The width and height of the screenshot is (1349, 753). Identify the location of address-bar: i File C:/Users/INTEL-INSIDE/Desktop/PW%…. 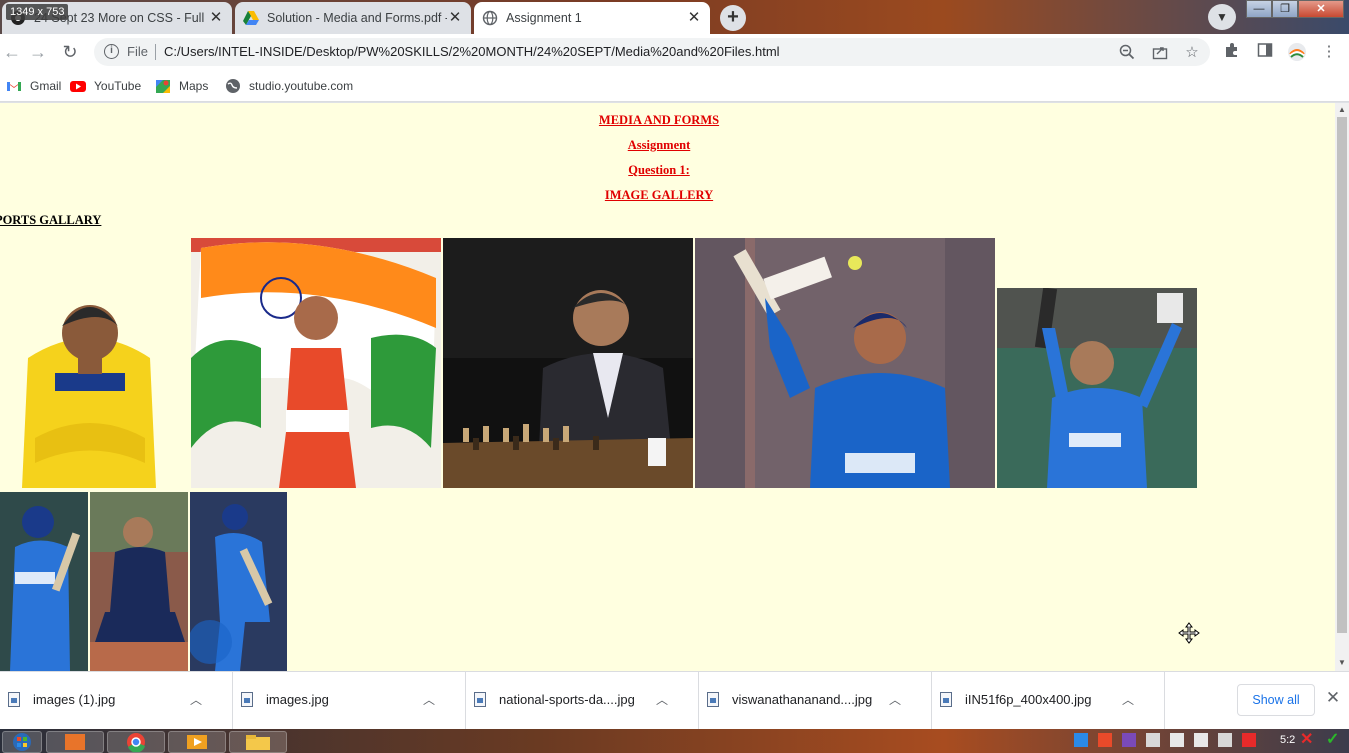
(652, 52).